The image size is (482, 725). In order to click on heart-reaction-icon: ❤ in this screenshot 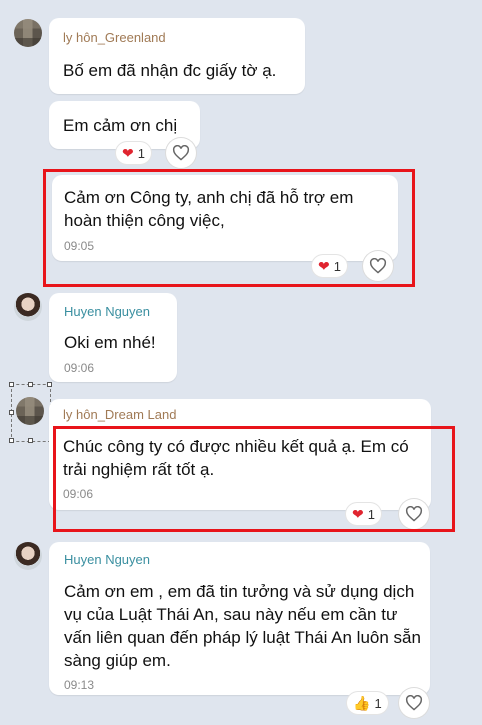, I will do `click(128, 152)`.